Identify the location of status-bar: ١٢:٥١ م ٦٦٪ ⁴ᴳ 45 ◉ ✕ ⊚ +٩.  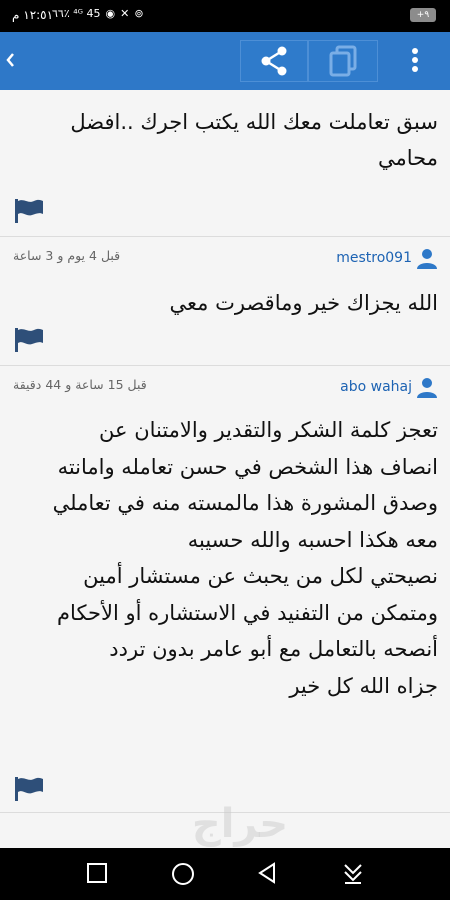
(225, 16).